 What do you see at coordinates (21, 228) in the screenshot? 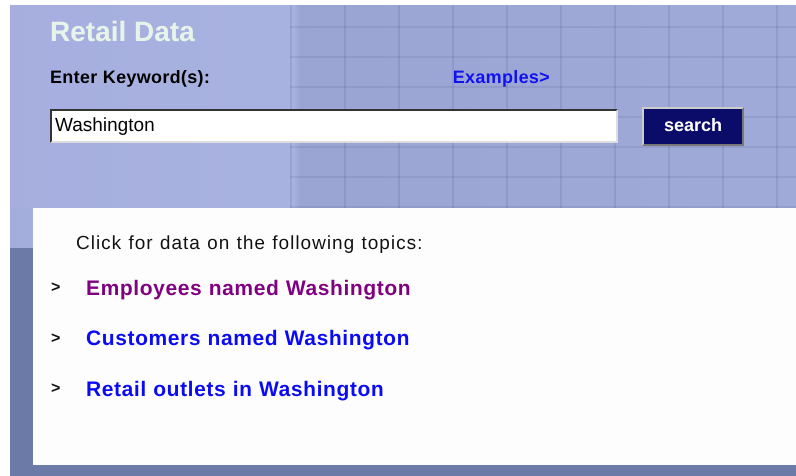
I see `side-strip` at bounding box center [21, 228].